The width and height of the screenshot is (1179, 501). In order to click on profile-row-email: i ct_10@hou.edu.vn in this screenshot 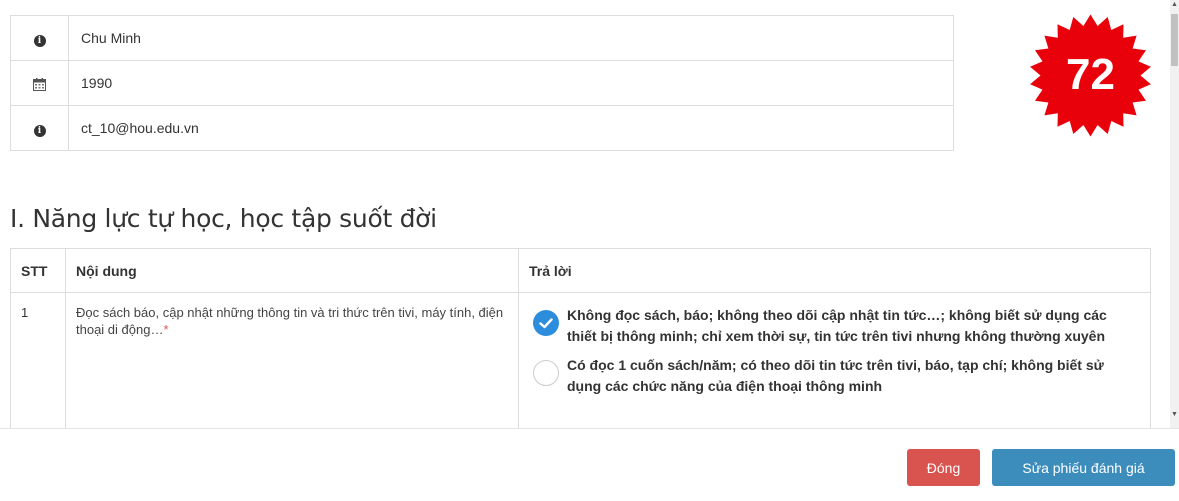, I will do `click(482, 128)`.